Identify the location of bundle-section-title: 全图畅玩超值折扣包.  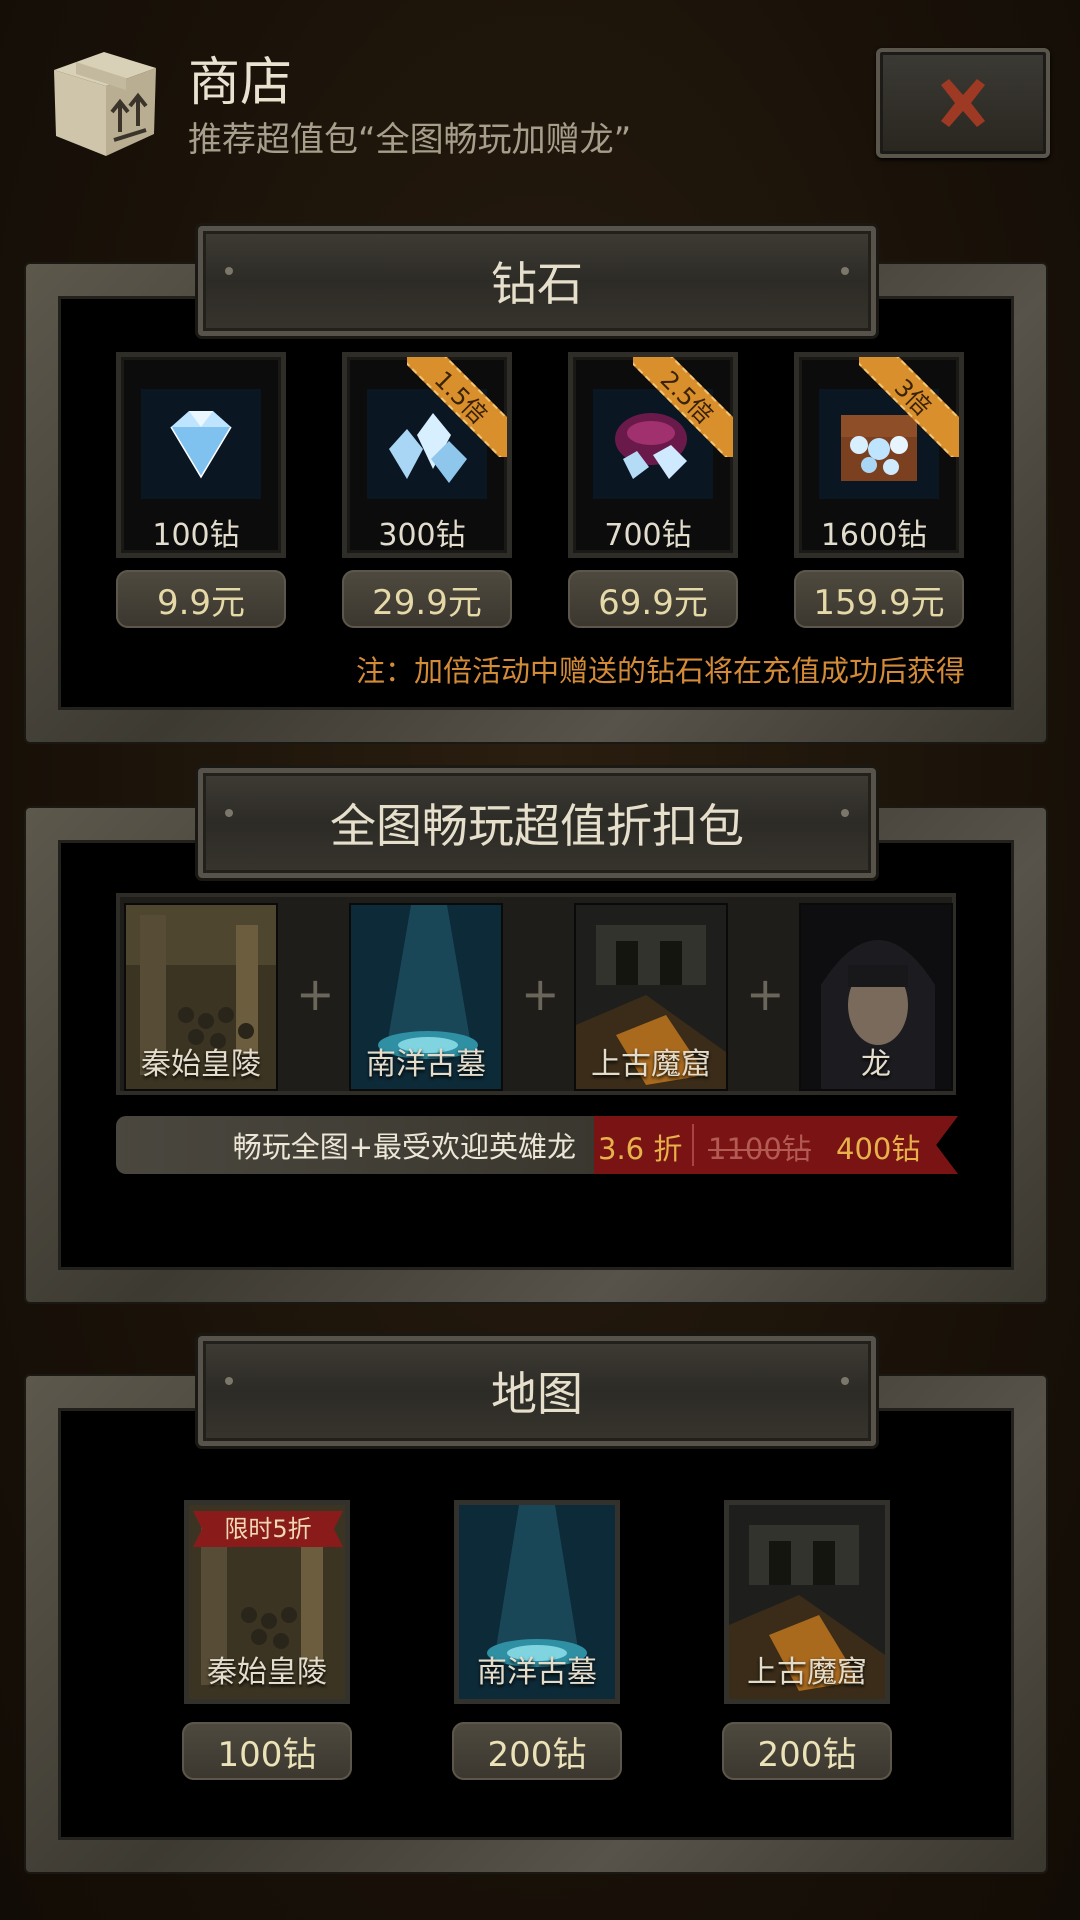
(537, 823).